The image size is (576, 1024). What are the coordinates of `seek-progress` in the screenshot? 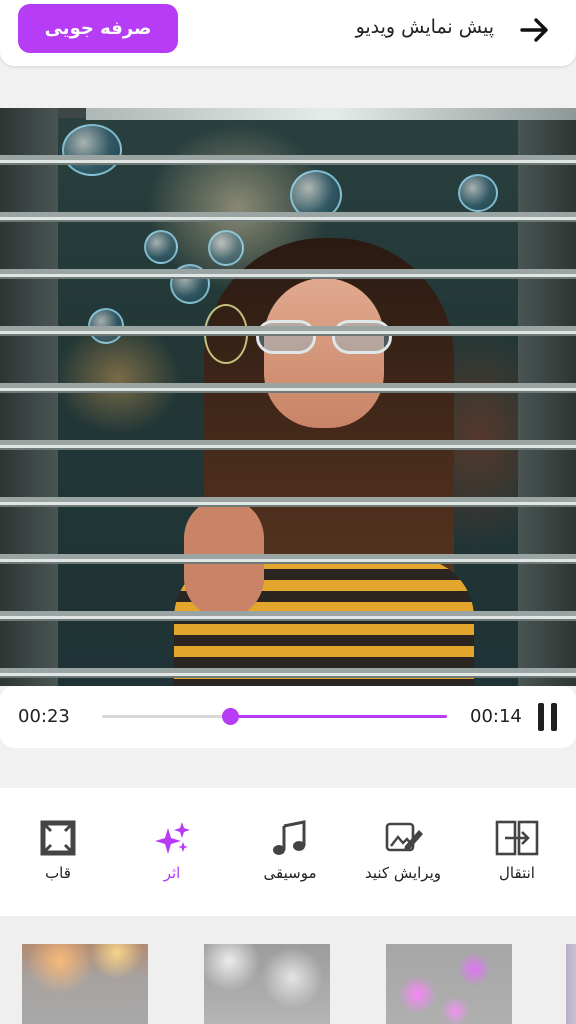 It's located at (338, 716).